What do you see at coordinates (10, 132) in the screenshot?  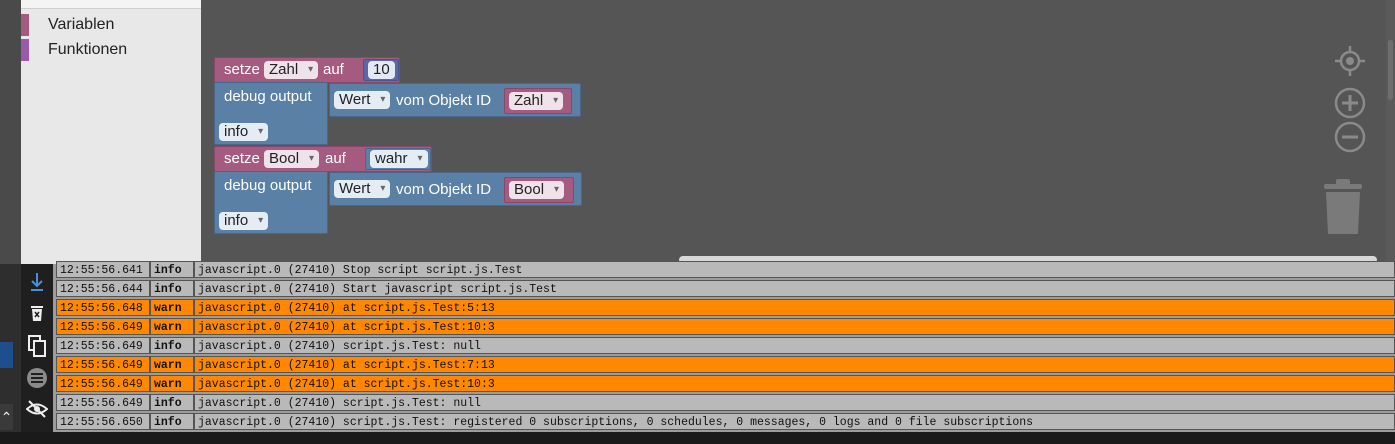 I see `left-edge-panel` at bounding box center [10, 132].